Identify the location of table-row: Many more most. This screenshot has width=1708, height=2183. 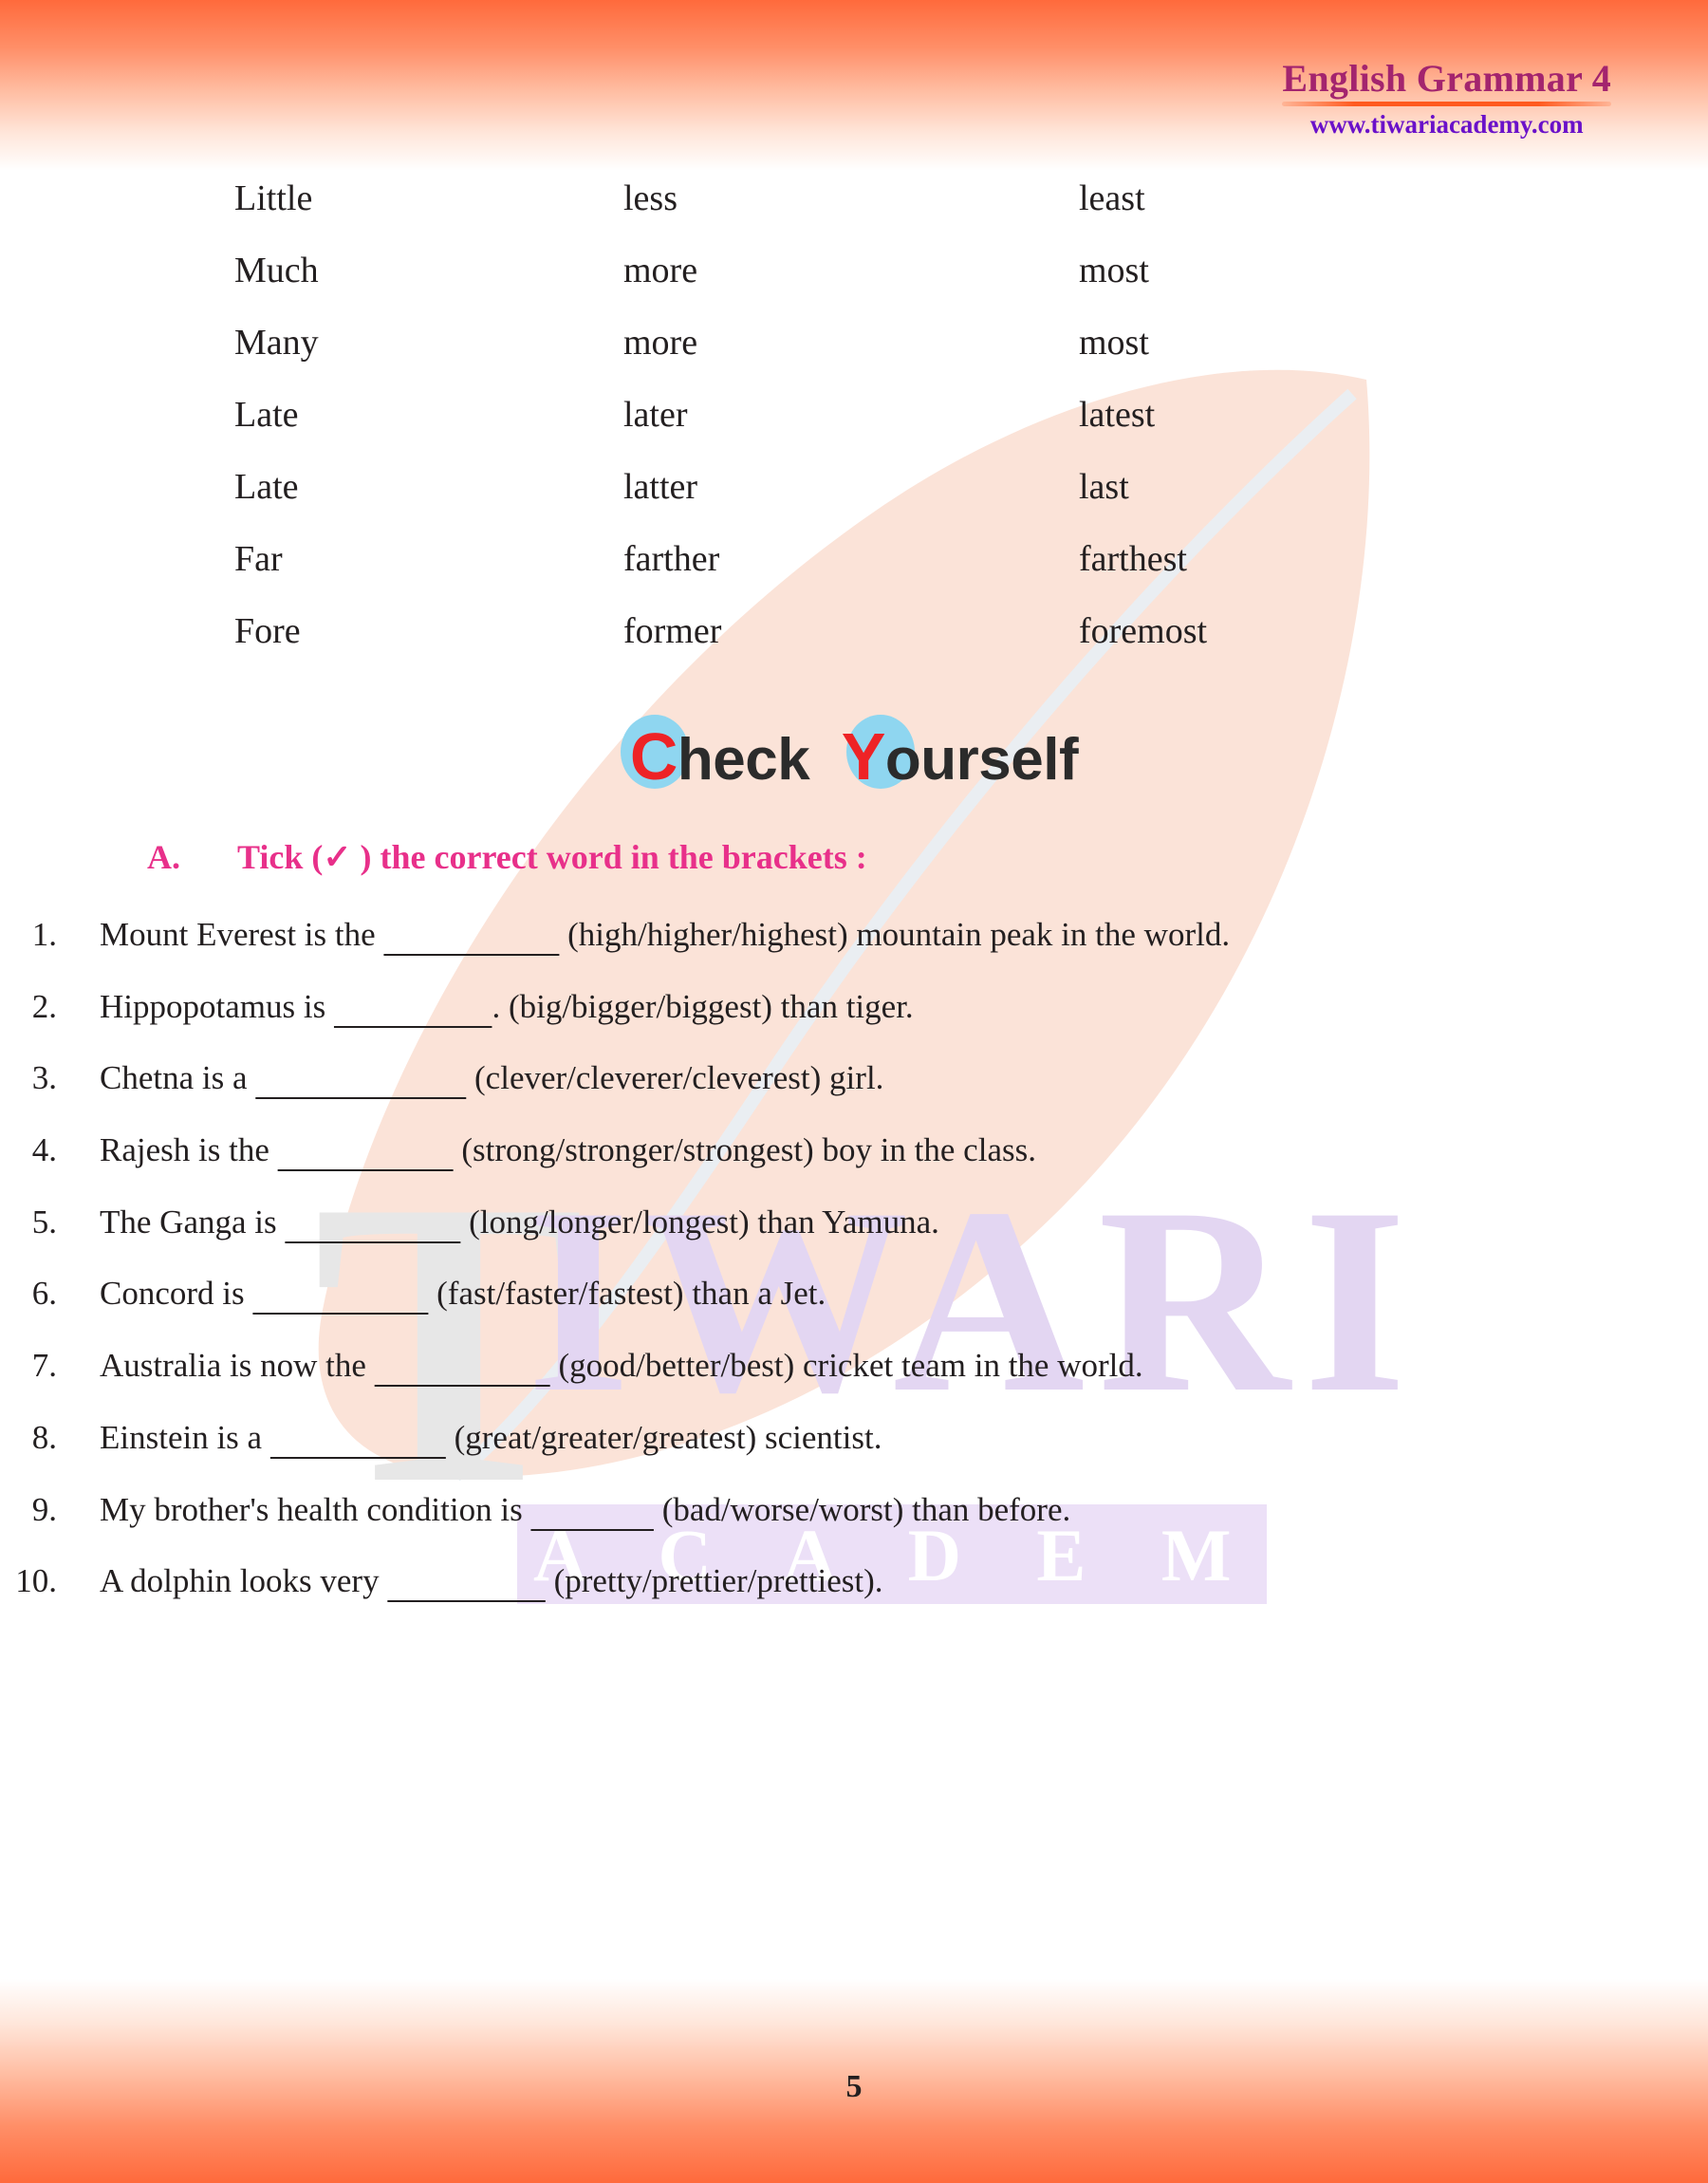
(804, 361).